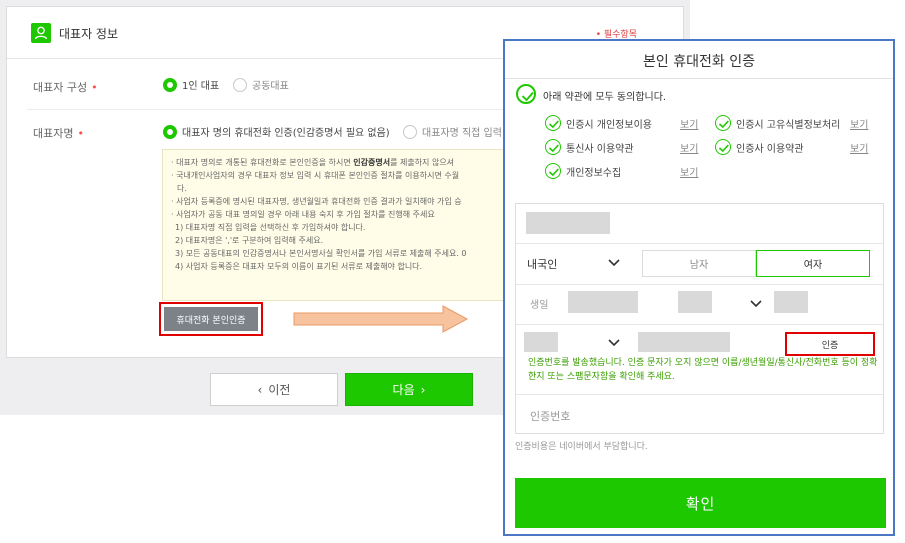 The width and height of the screenshot is (905, 543). What do you see at coordinates (381, 319) in the screenshot?
I see `arrow-right-icon` at bounding box center [381, 319].